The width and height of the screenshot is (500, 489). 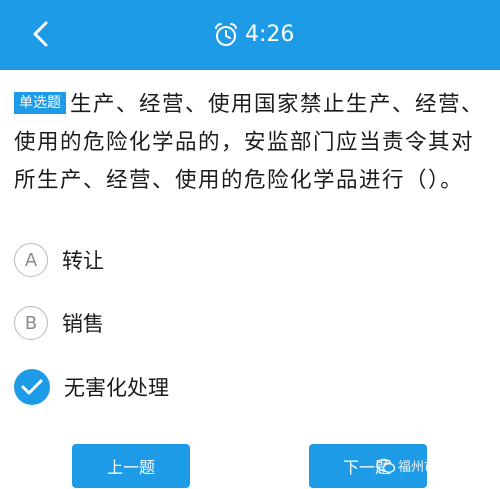 What do you see at coordinates (41, 34) in the screenshot?
I see `back-icon` at bounding box center [41, 34].